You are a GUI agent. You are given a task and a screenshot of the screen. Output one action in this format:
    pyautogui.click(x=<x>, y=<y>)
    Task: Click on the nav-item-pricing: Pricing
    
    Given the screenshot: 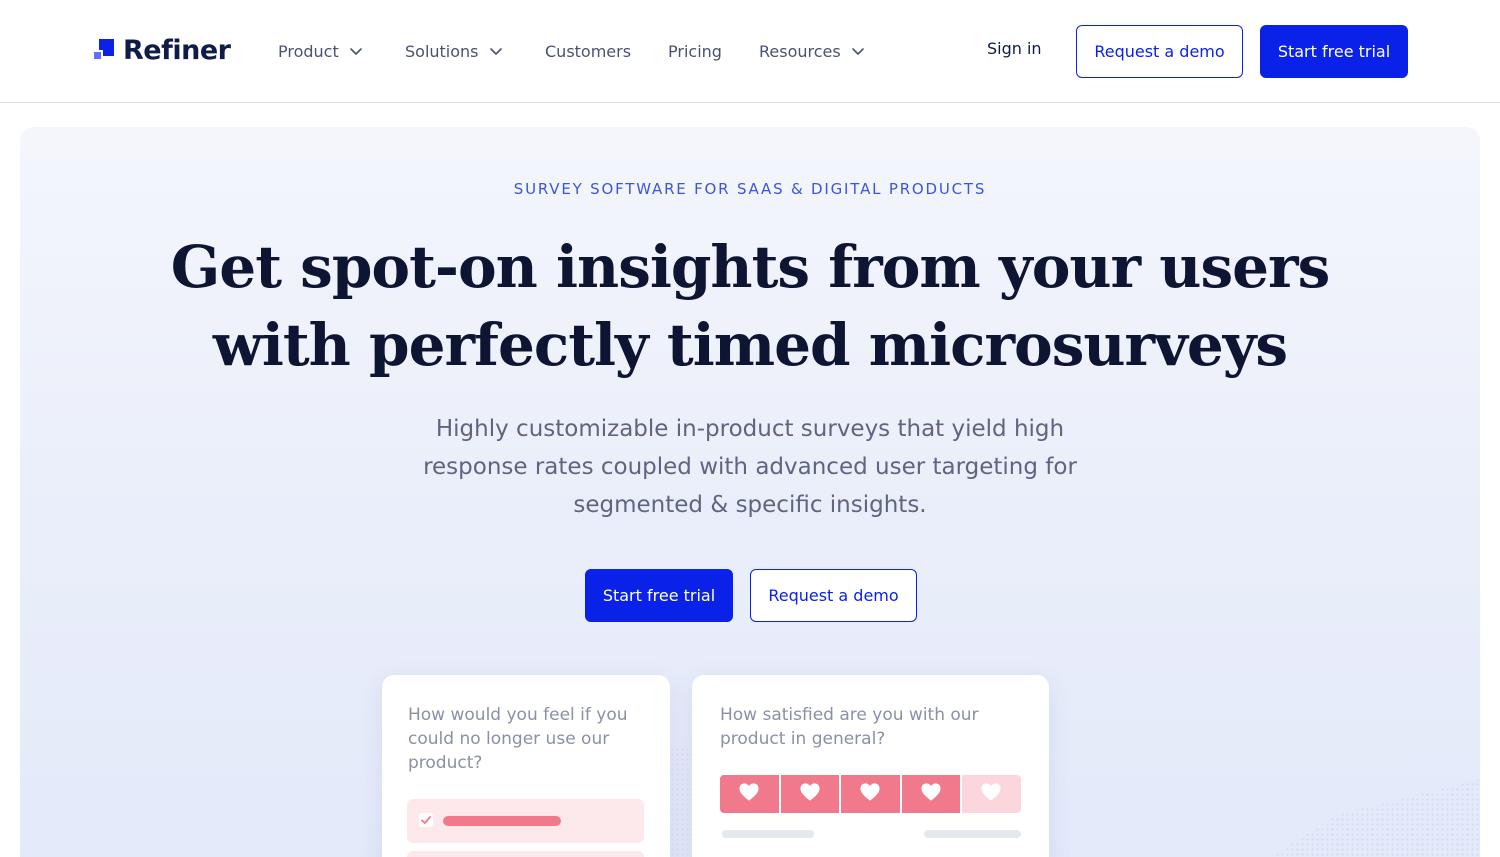 What is the action you would take?
    pyautogui.click(x=695, y=51)
    